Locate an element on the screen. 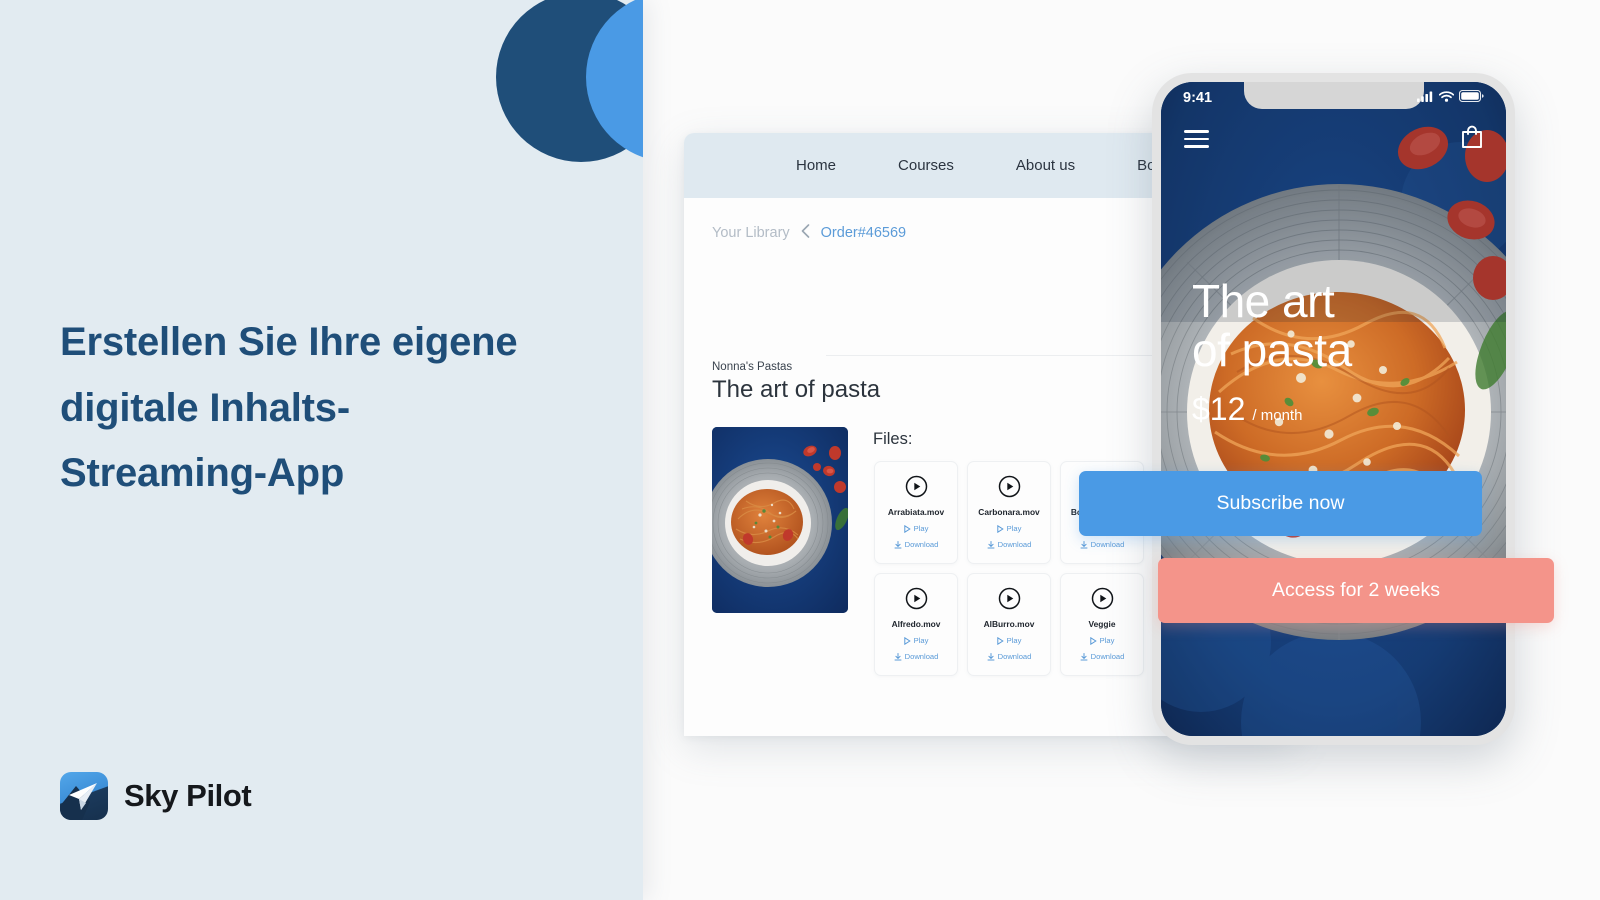  file-name: AlBurro.mov is located at coordinates (1009, 624).